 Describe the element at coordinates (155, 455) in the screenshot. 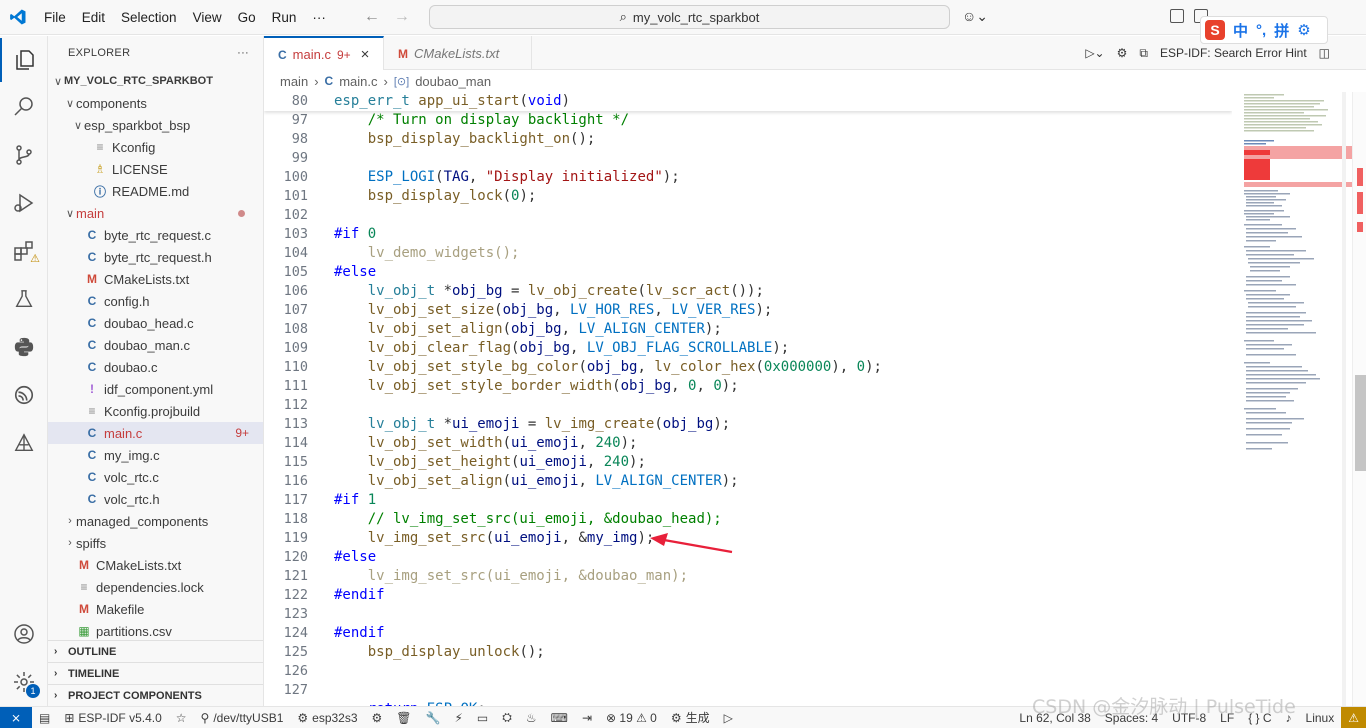

I see `tree-item: Cmy_img.c` at that location.